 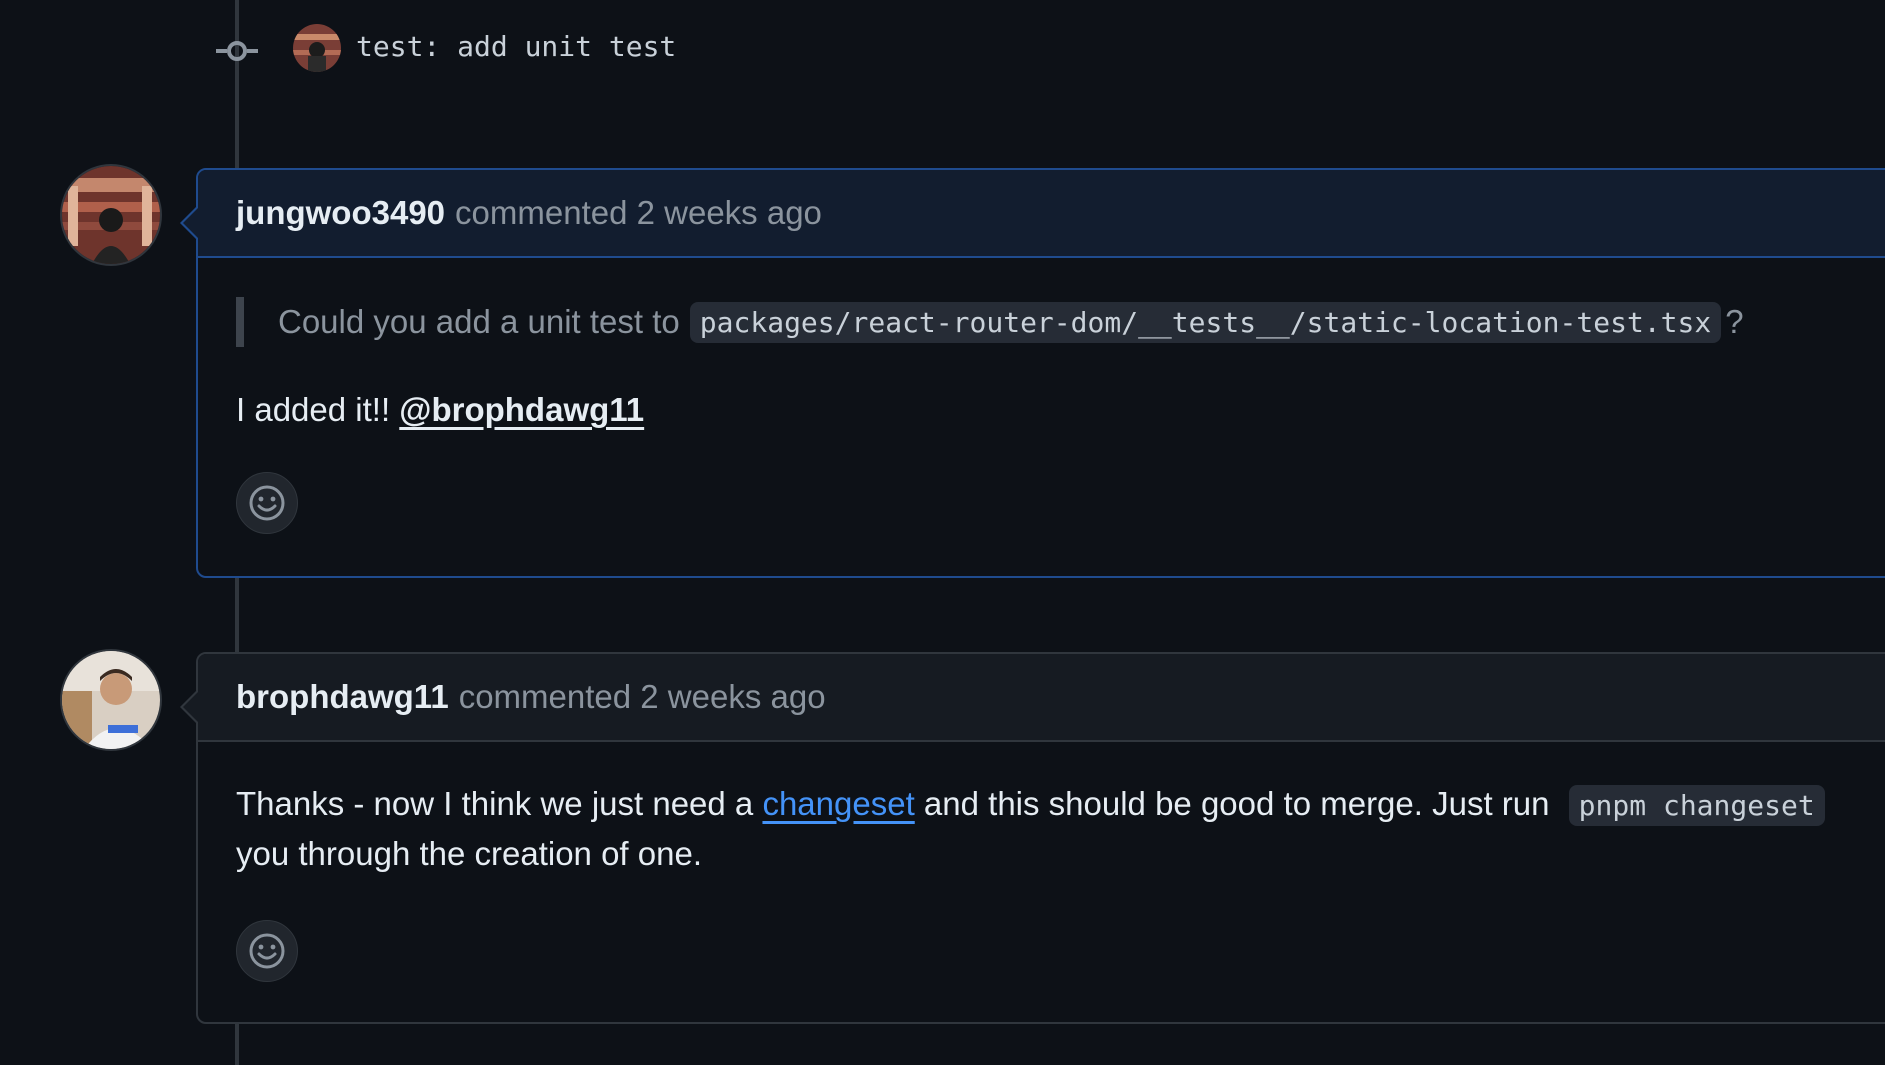 What do you see at coordinates (495, 803) in the screenshot?
I see `body-text: Thanks - now I think we just need a` at bounding box center [495, 803].